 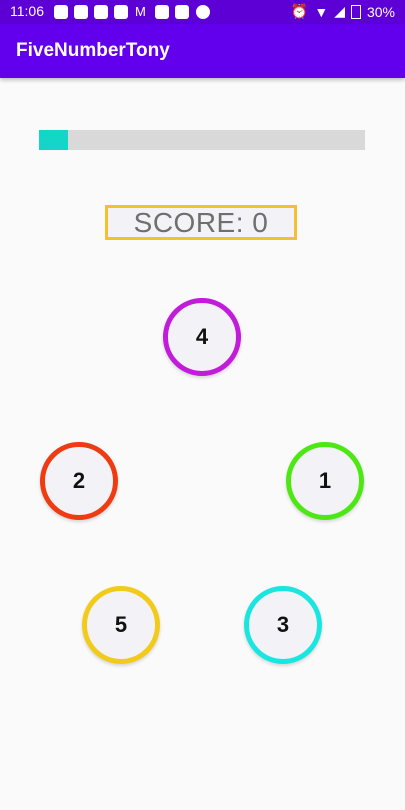 What do you see at coordinates (93, 50) in the screenshot?
I see `app-title: FiveNumberTony` at bounding box center [93, 50].